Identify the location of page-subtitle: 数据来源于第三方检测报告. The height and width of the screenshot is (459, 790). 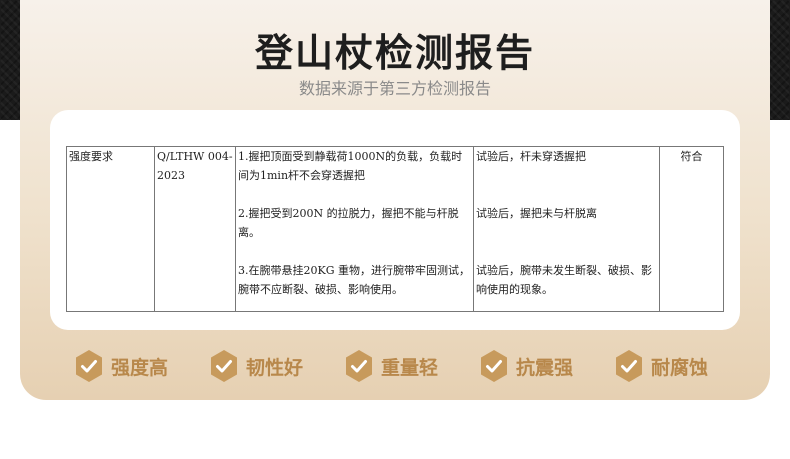
(394, 88).